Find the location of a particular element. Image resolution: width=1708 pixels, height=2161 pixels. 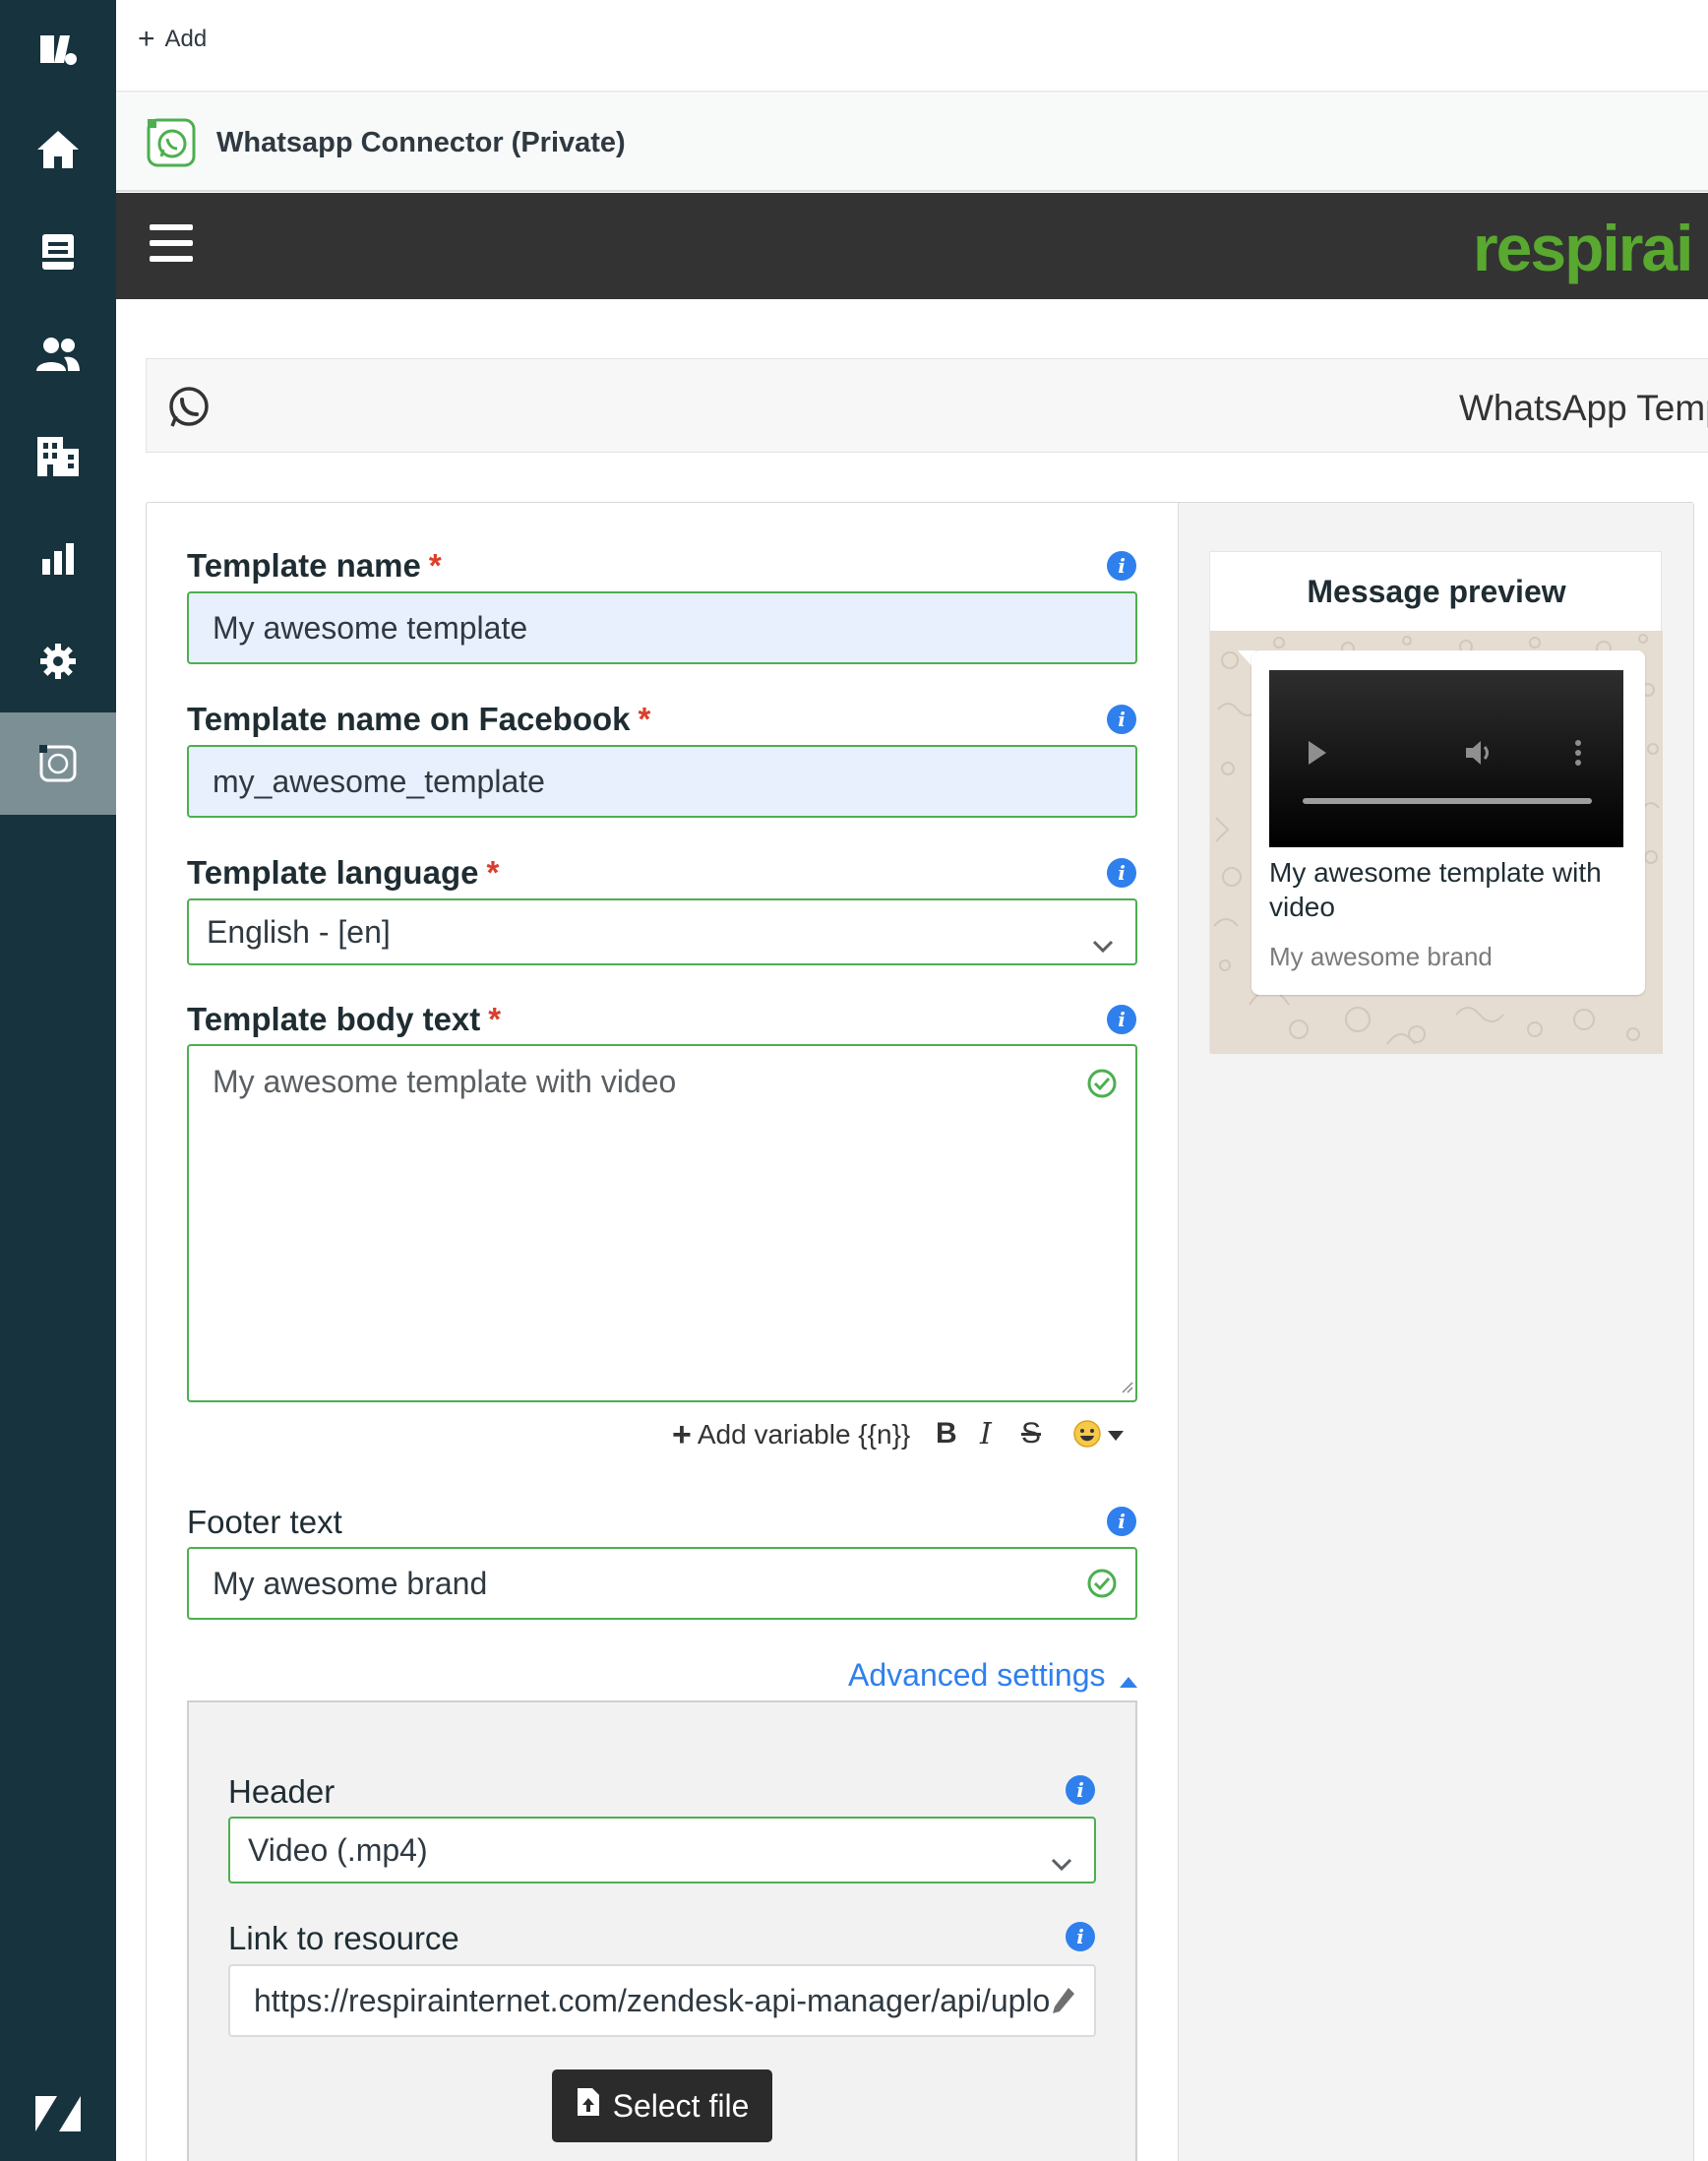

app-title: Whatsapp Connector (Private) is located at coordinates (421, 142).